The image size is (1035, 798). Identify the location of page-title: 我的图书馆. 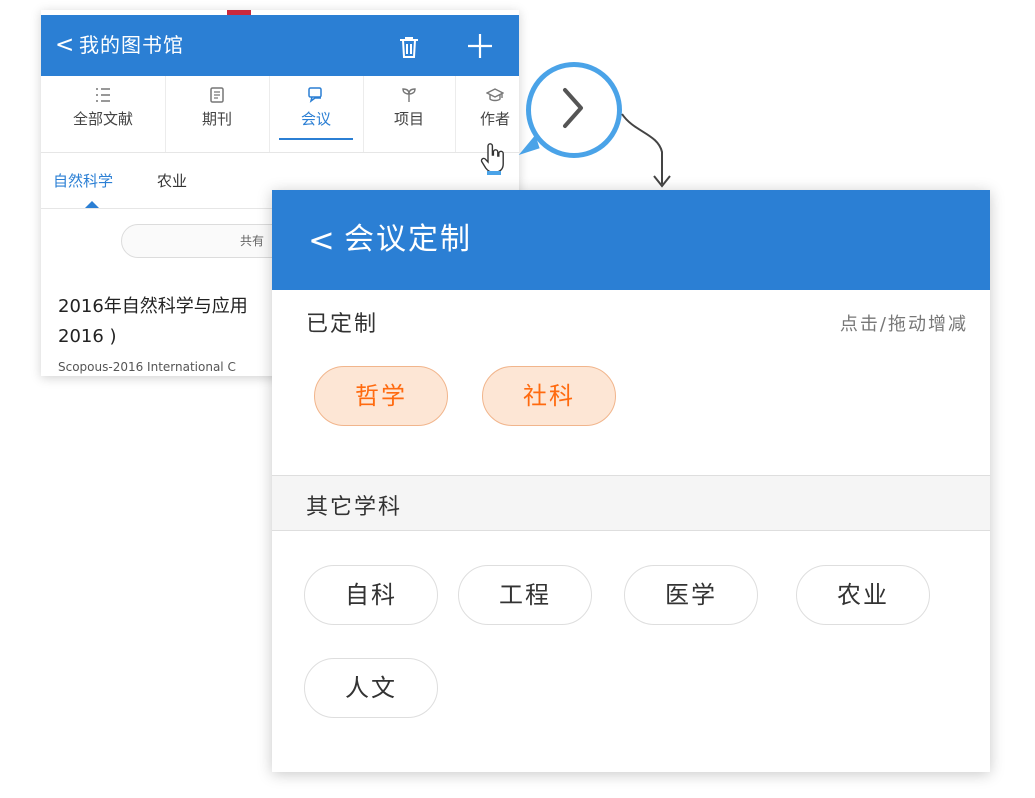
(131, 45).